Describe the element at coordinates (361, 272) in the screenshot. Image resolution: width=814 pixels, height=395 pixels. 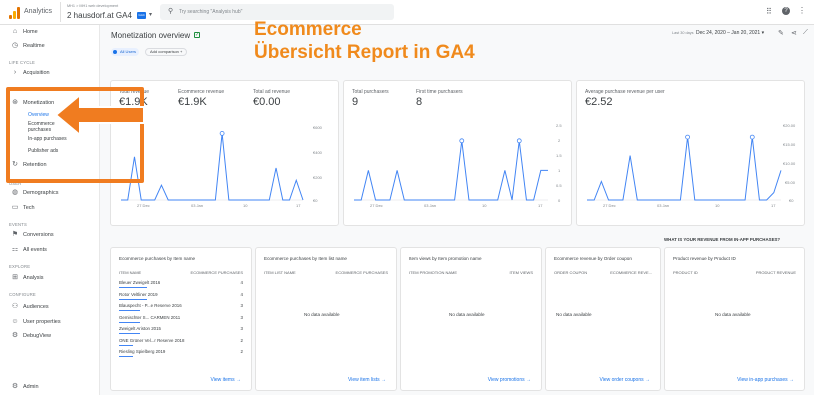
I see `column-header: ECOMMERCE PURCHASES` at that location.